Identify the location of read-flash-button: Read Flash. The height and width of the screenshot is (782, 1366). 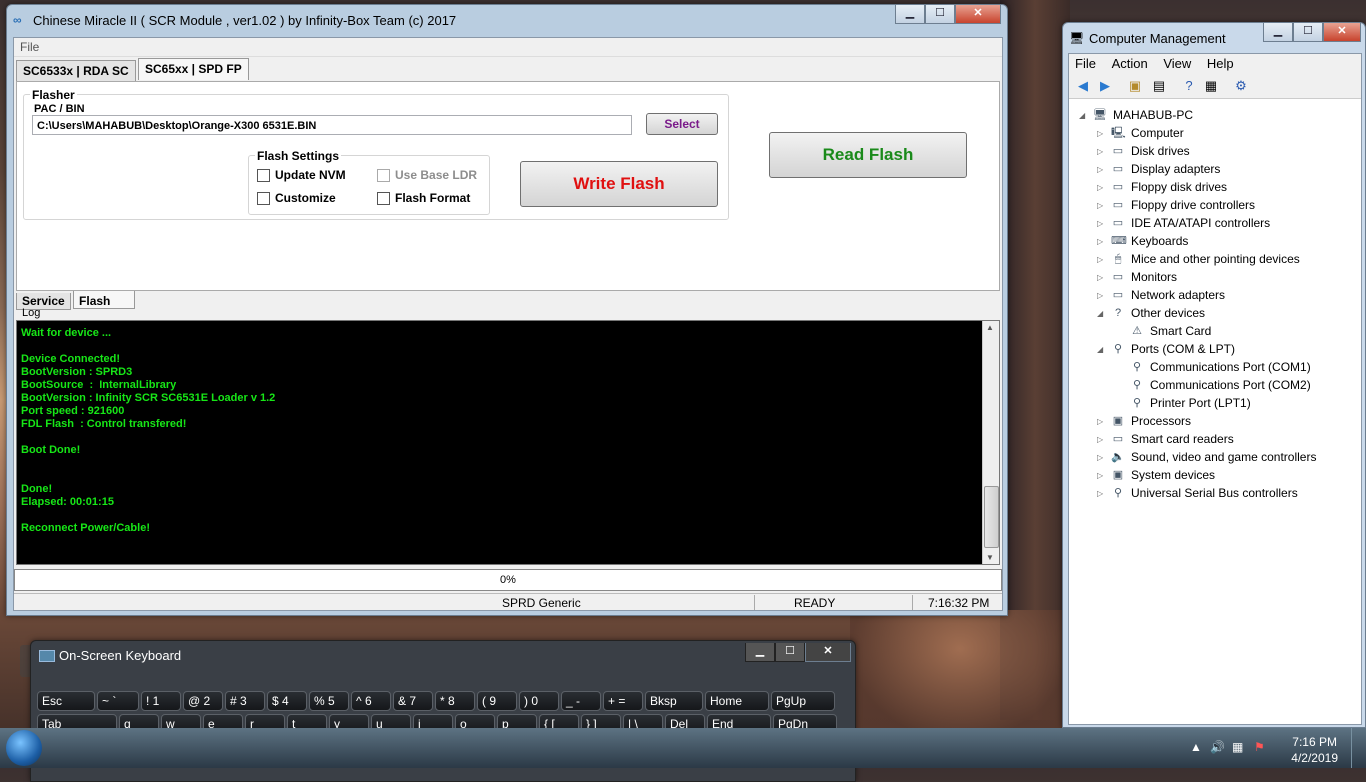
(868, 155).